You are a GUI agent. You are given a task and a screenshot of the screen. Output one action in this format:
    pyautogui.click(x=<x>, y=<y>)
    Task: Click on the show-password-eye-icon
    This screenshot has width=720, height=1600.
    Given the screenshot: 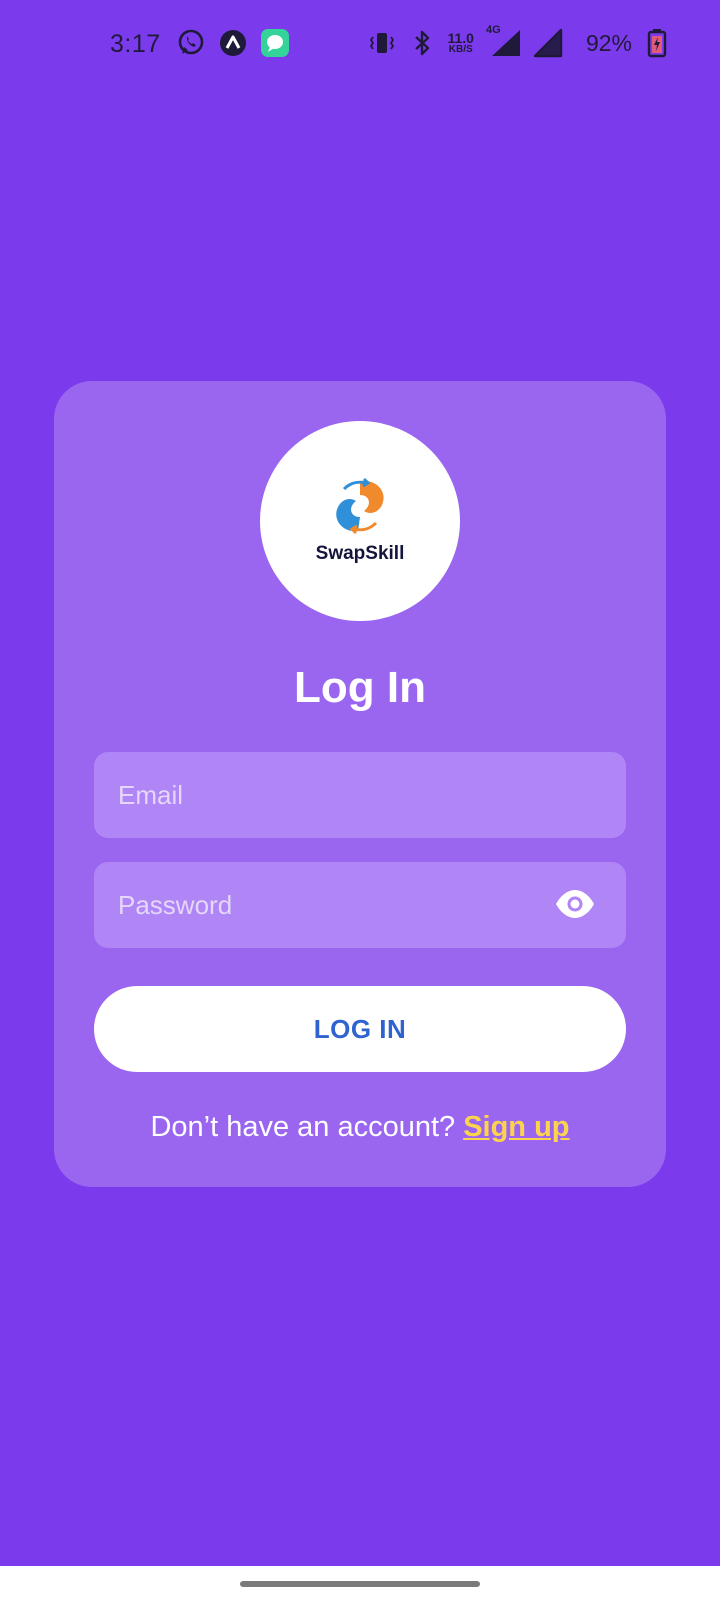 What is the action you would take?
    pyautogui.click(x=575, y=906)
    